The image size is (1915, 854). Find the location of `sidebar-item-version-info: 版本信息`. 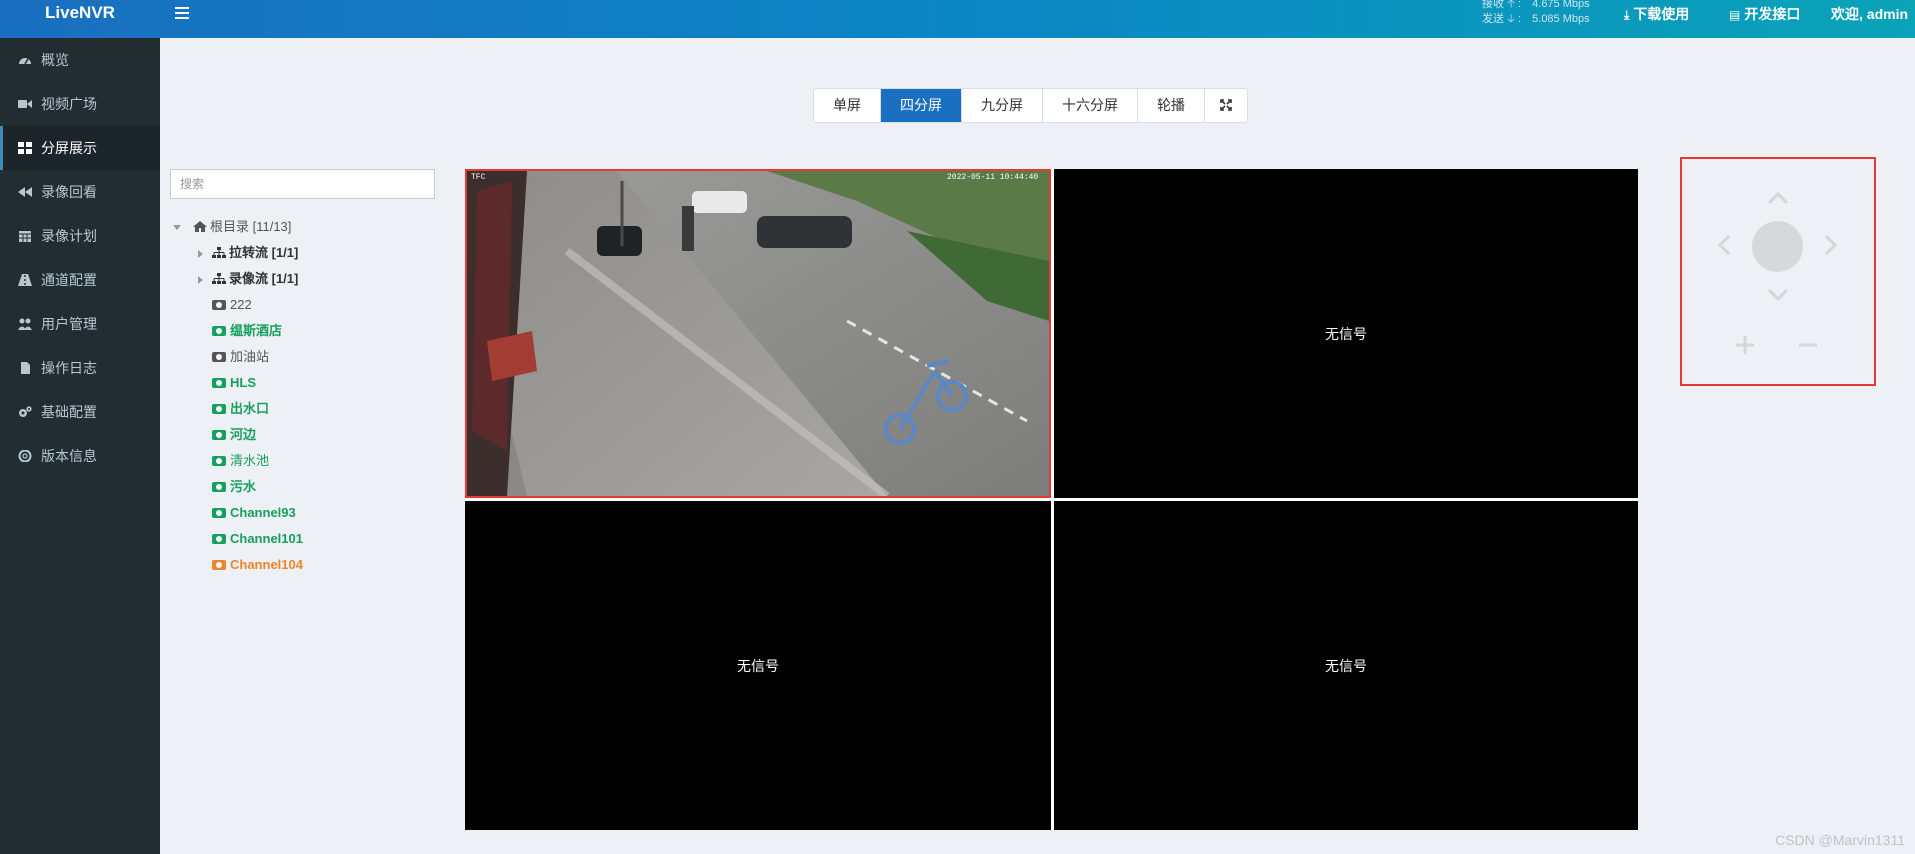

sidebar-item-version-info: 版本信息 is located at coordinates (80, 456).